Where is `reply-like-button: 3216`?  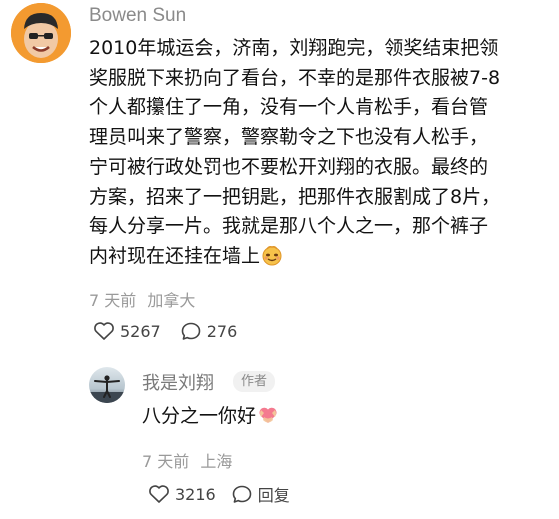
reply-like-button: 3216 is located at coordinates (182, 494).